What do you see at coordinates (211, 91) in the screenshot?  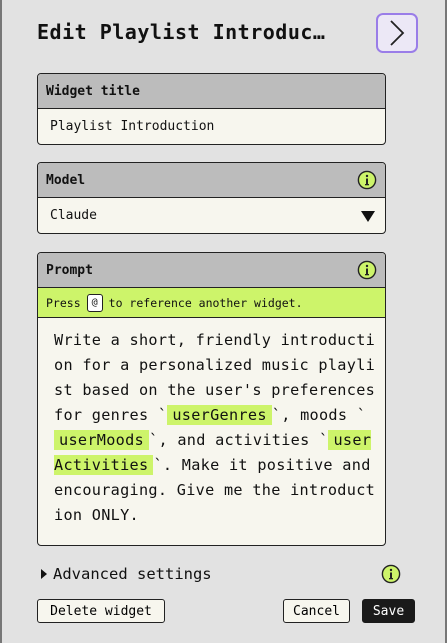 I see `widget-title-header: Widget title` at bounding box center [211, 91].